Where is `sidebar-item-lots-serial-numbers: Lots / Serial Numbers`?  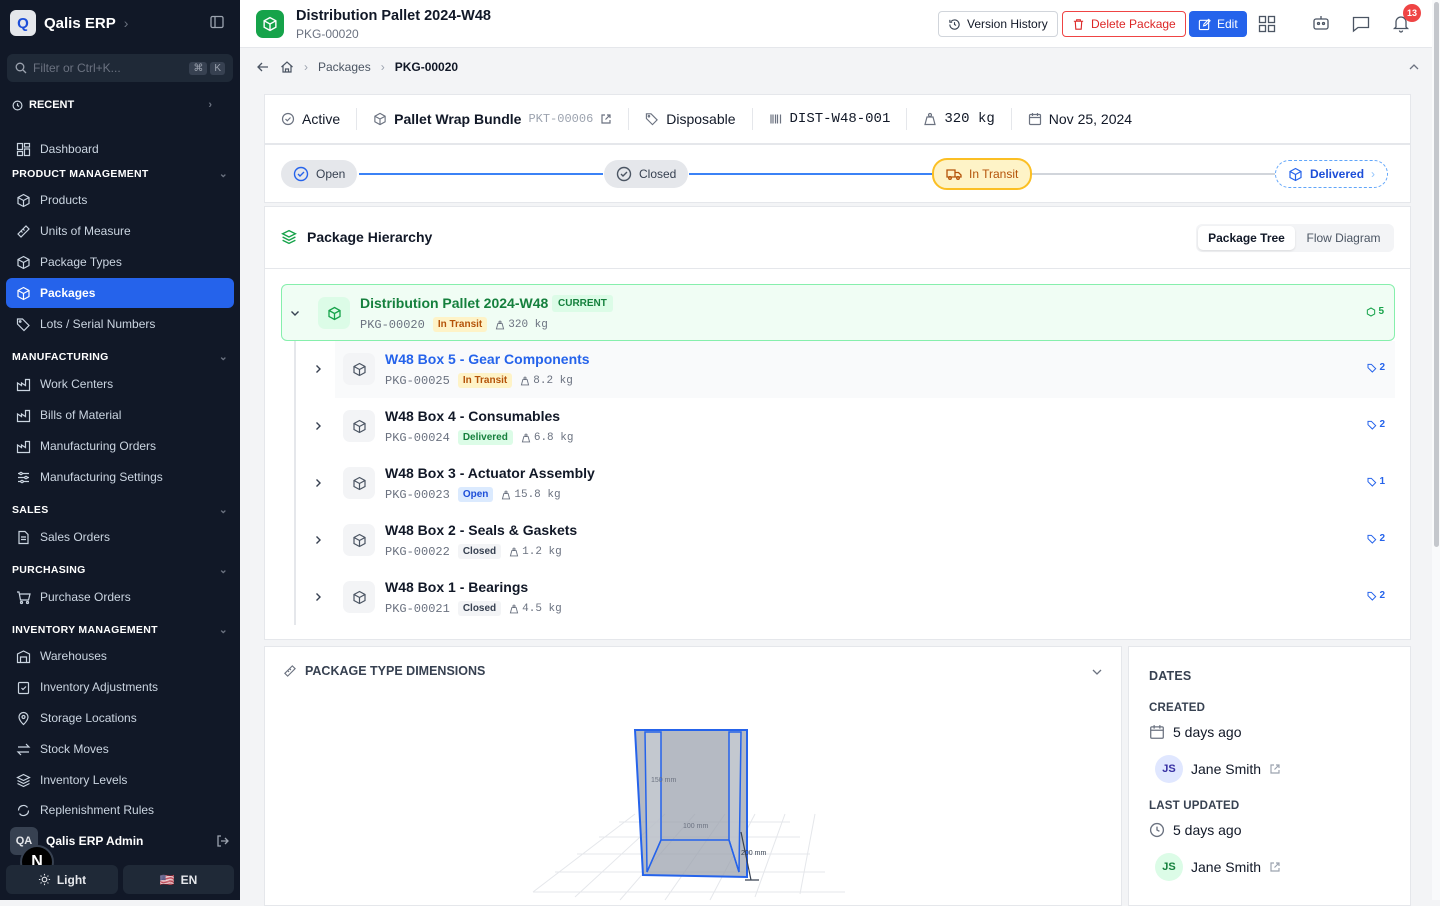
sidebar-item-lots-serial-numbers: Lots / Serial Numbers is located at coordinates (120, 324).